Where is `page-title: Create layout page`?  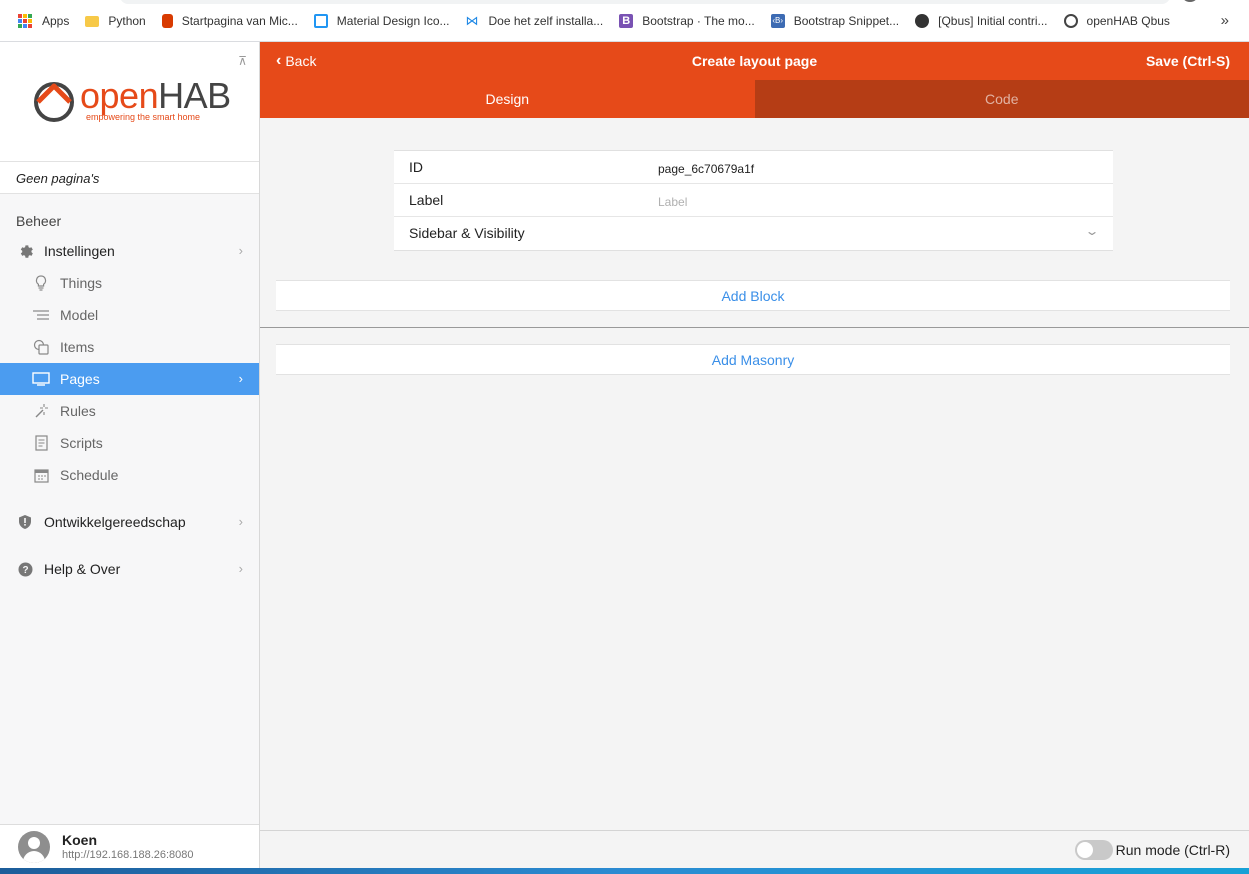
page-title: Create layout page is located at coordinates (754, 61).